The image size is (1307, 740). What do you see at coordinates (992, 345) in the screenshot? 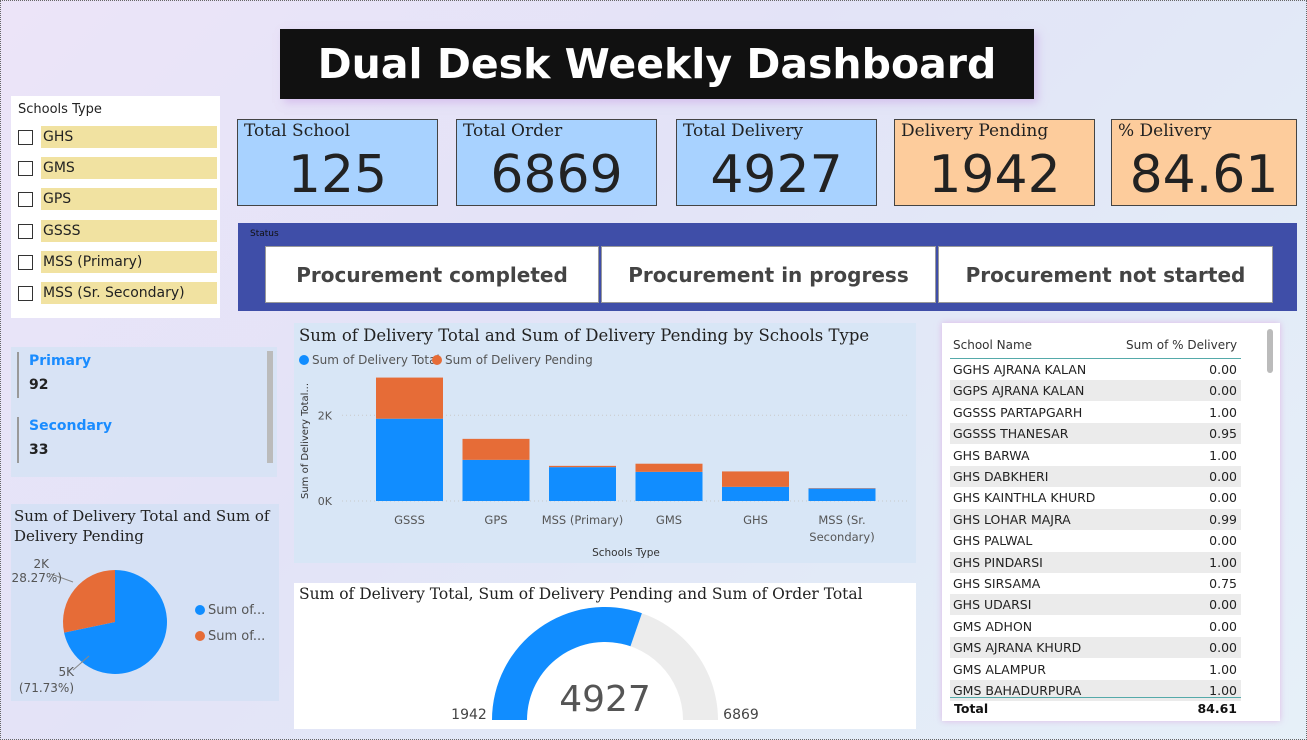
I see `column-header-school-name: School Name` at bounding box center [992, 345].